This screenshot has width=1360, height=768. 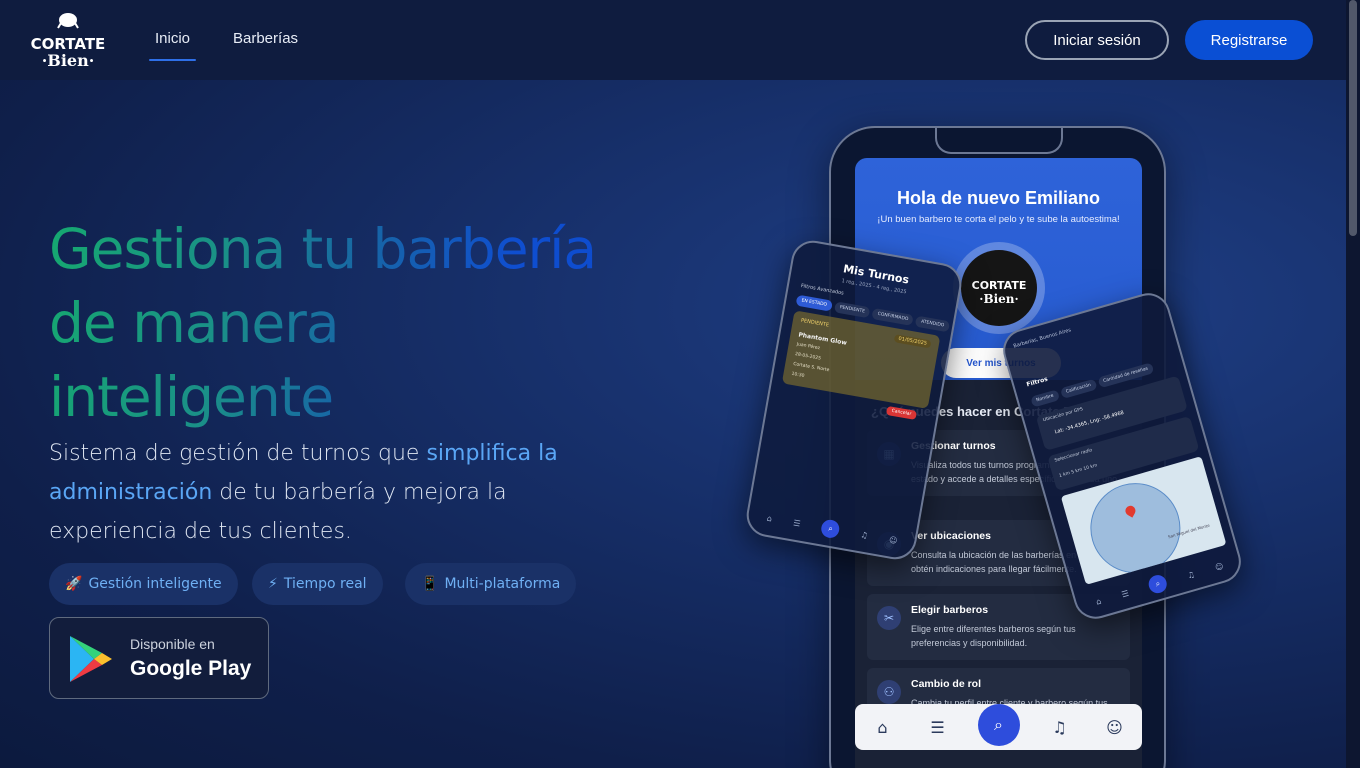 I want to click on nav-inicio: Inicio, so click(x=172, y=45).